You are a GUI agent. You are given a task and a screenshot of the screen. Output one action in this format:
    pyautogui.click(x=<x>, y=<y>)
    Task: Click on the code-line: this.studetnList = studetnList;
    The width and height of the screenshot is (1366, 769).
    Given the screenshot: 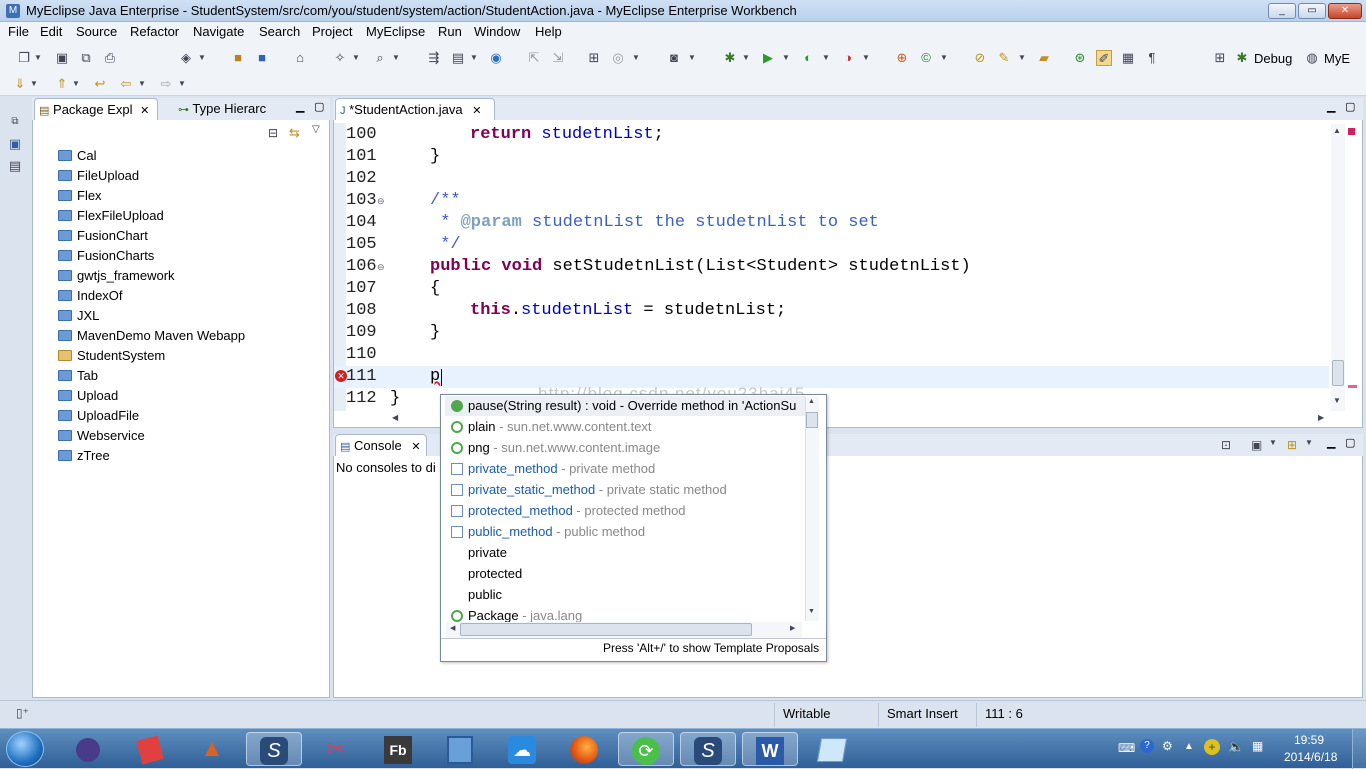 What is the action you would take?
    pyautogui.click(x=628, y=311)
    